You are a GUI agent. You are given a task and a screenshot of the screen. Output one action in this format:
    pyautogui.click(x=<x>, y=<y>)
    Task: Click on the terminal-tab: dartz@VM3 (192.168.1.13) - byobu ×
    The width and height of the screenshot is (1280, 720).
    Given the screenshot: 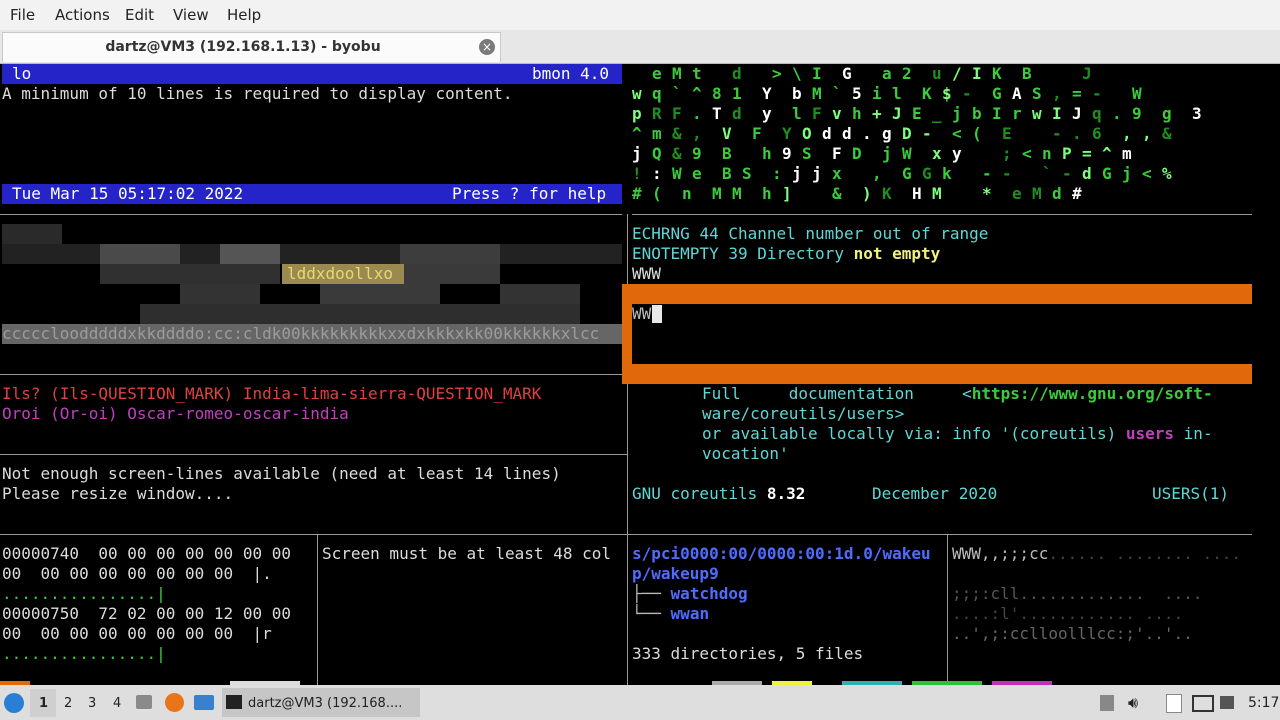 What is the action you would take?
    pyautogui.click(x=251, y=47)
    